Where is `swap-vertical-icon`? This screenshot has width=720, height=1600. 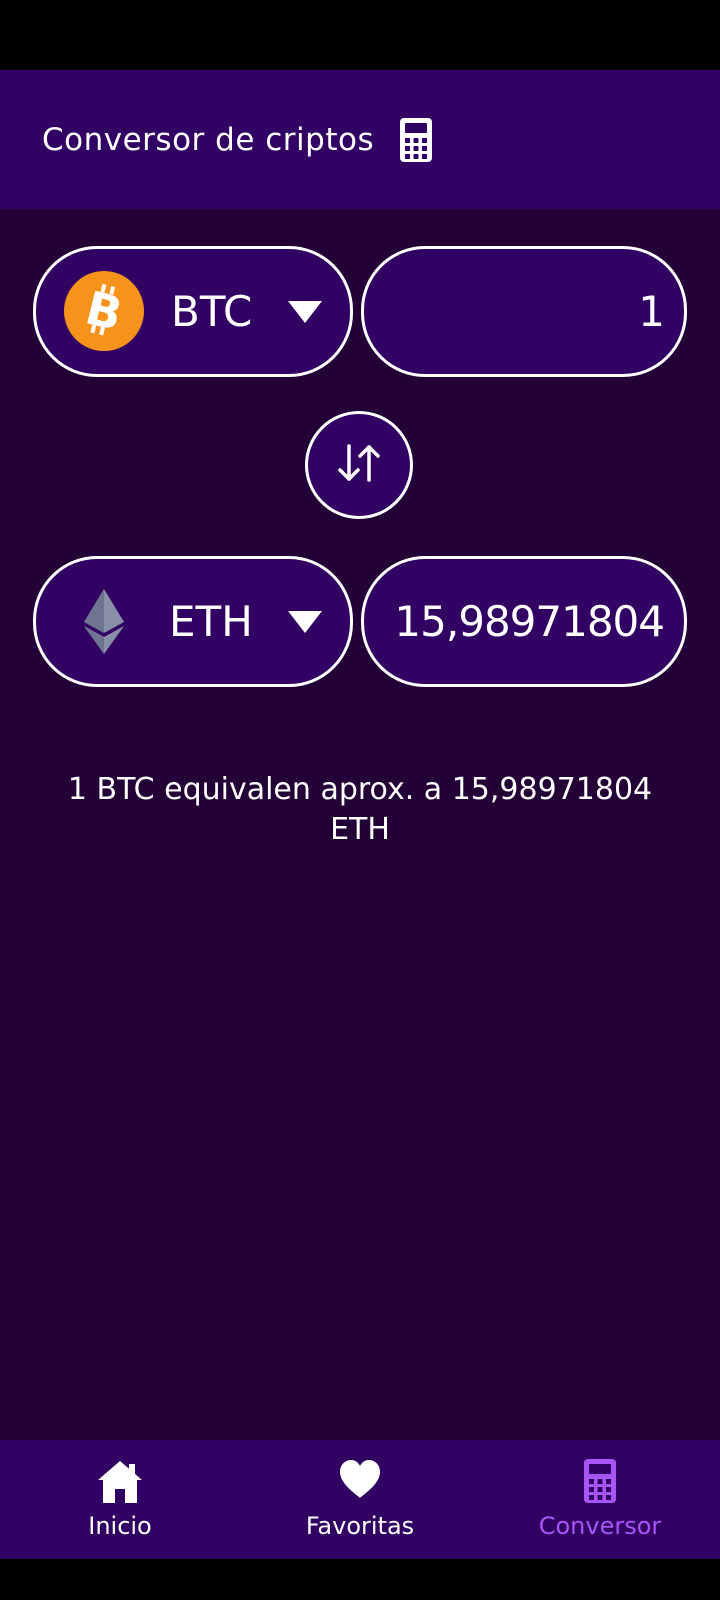
swap-vertical-icon is located at coordinates (359, 465).